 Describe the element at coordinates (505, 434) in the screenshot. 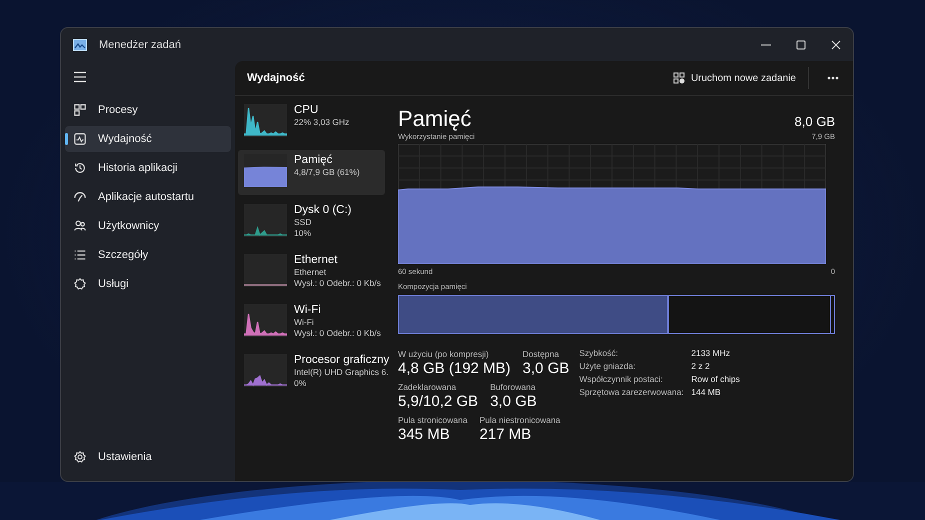

I see `stat-value: 217 MB` at that location.